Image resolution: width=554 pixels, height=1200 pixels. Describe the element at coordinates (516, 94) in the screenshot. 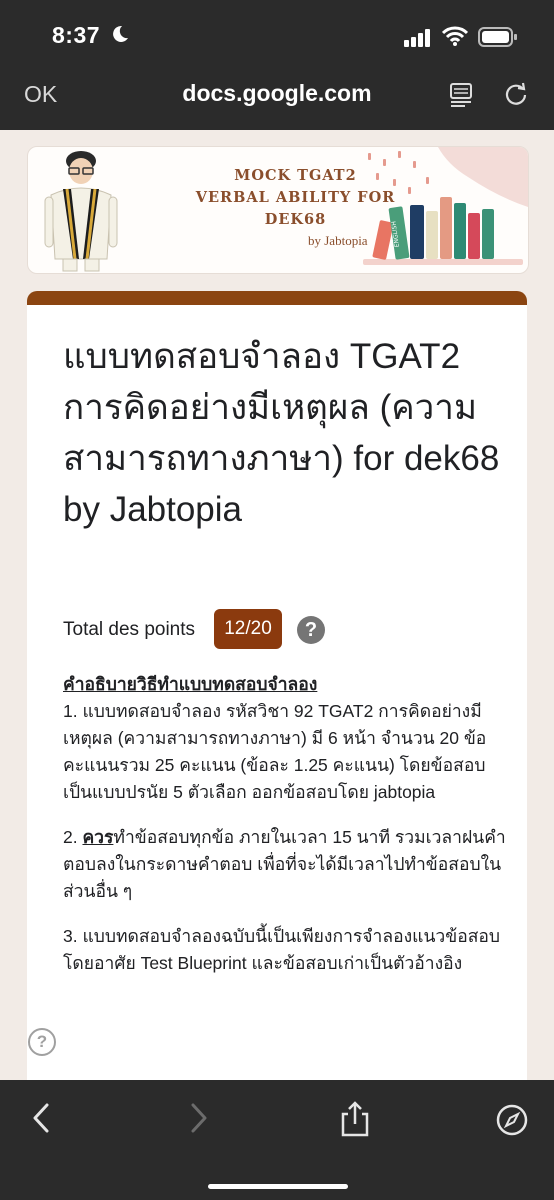

I see `reload-icon` at that location.